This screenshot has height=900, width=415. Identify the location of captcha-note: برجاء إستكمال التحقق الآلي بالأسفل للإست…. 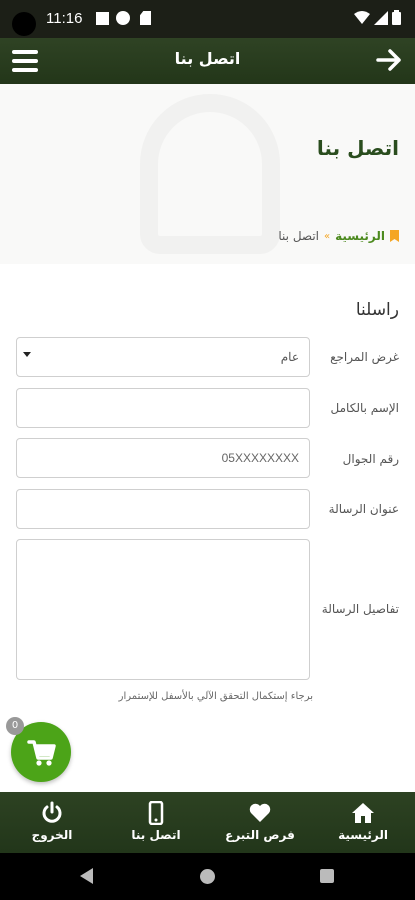
(215, 696).